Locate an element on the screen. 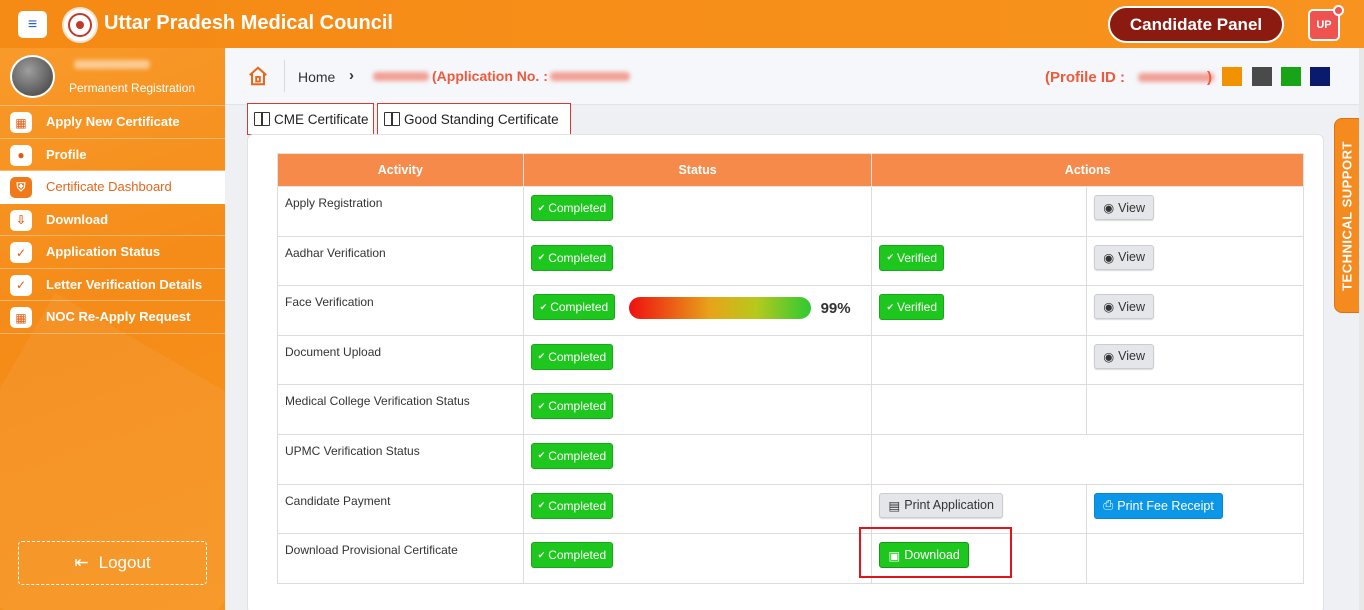  technical-support-tab: TECHNICAL SUPPORT is located at coordinates (1347, 215).